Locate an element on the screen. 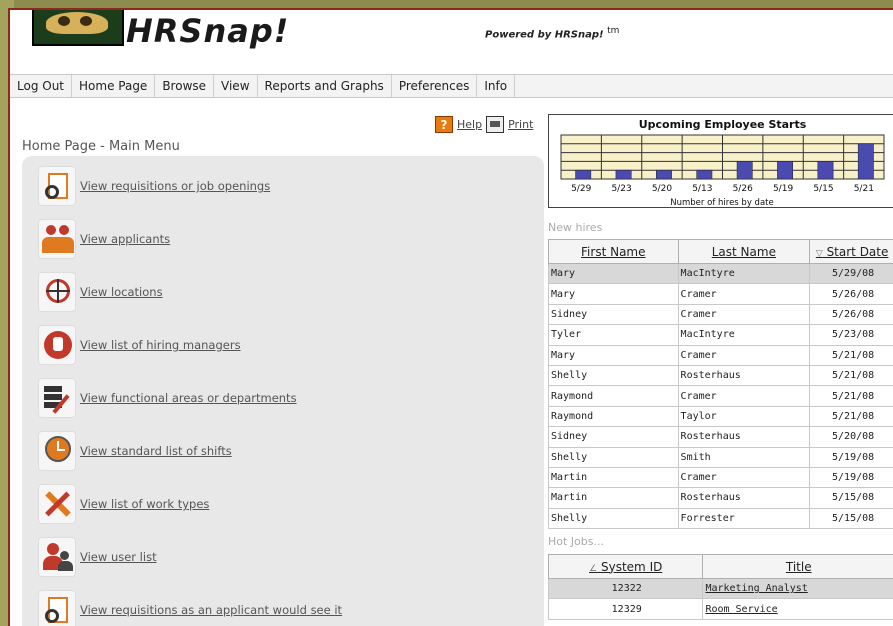  departments-icon is located at coordinates (57, 398).